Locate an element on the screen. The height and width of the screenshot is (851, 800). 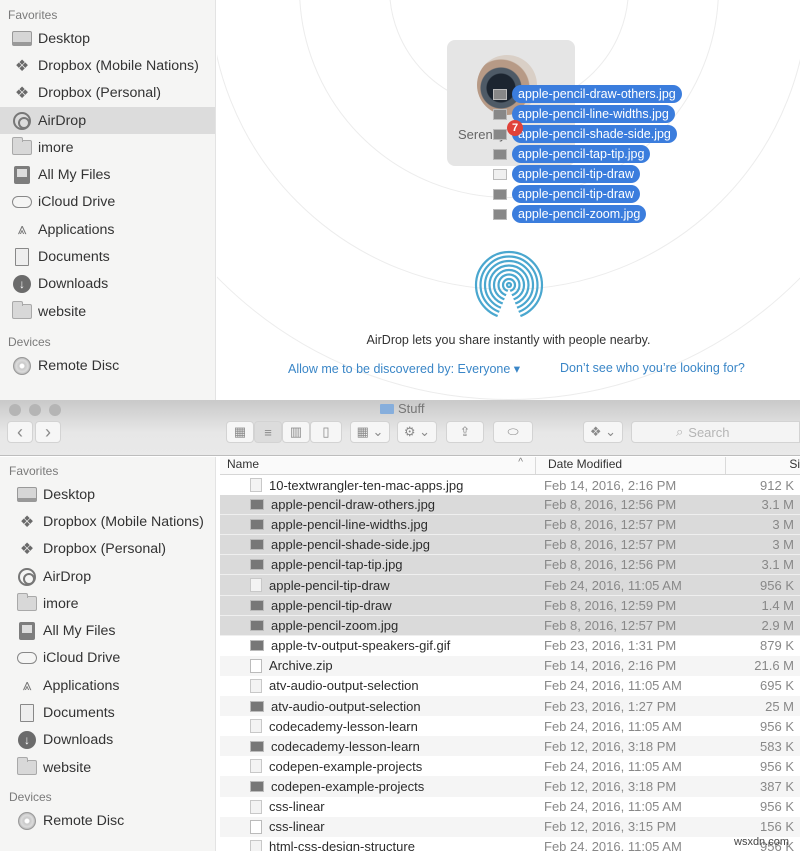
size-column-header: Si is located at coordinates (763, 465).